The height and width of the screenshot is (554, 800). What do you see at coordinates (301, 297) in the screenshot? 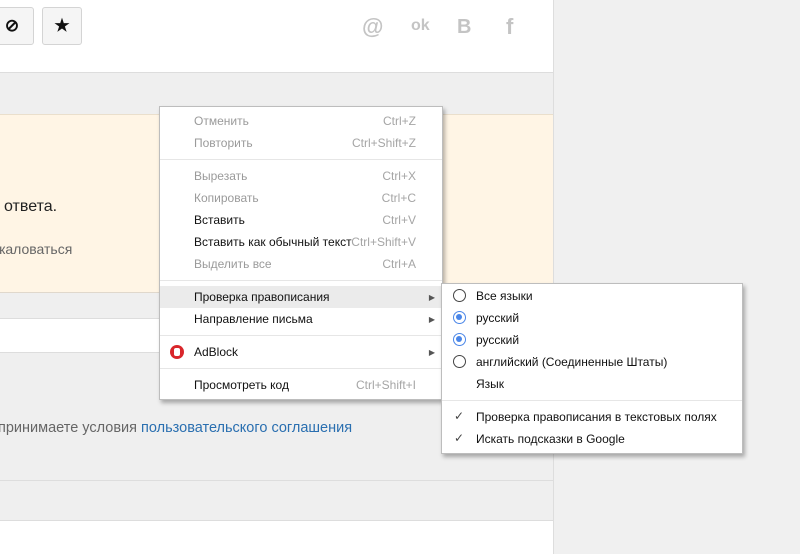
I see `menu-spellcheck: Проверка правописания ▶` at bounding box center [301, 297].